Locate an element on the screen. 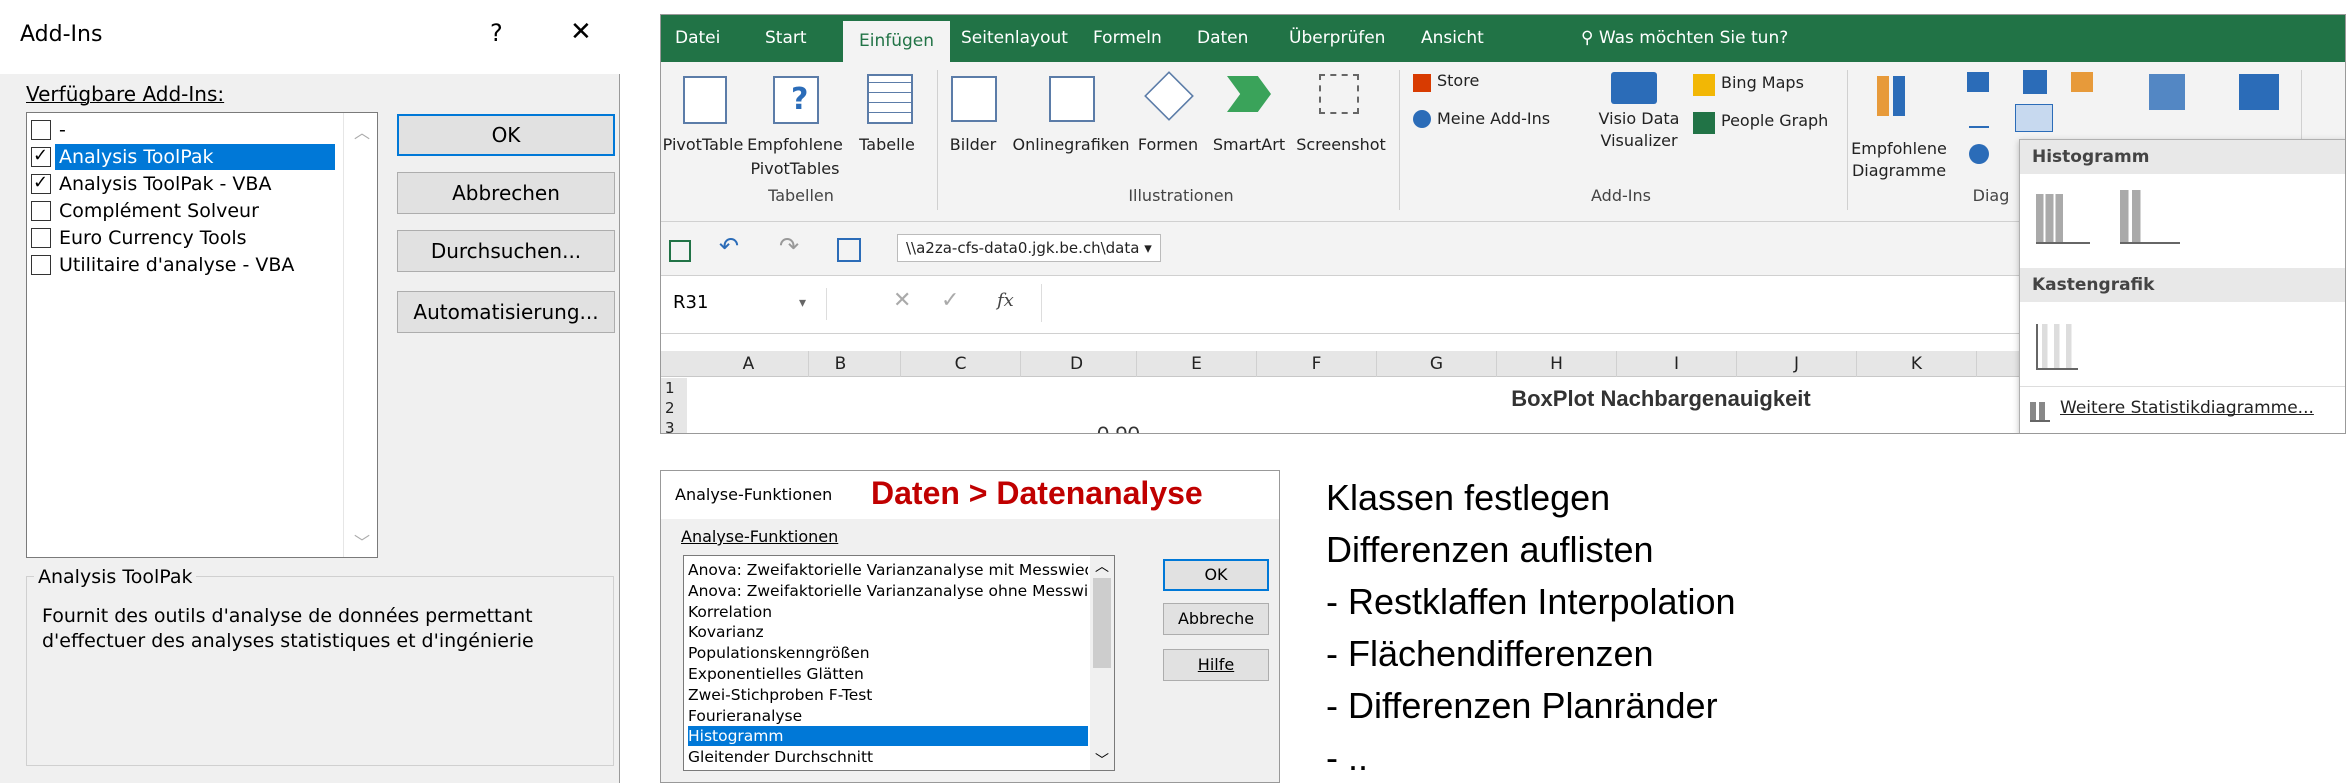 The height and width of the screenshot is (784, 2346). undo-icon: ↶ is located at coordinates (729, 246).